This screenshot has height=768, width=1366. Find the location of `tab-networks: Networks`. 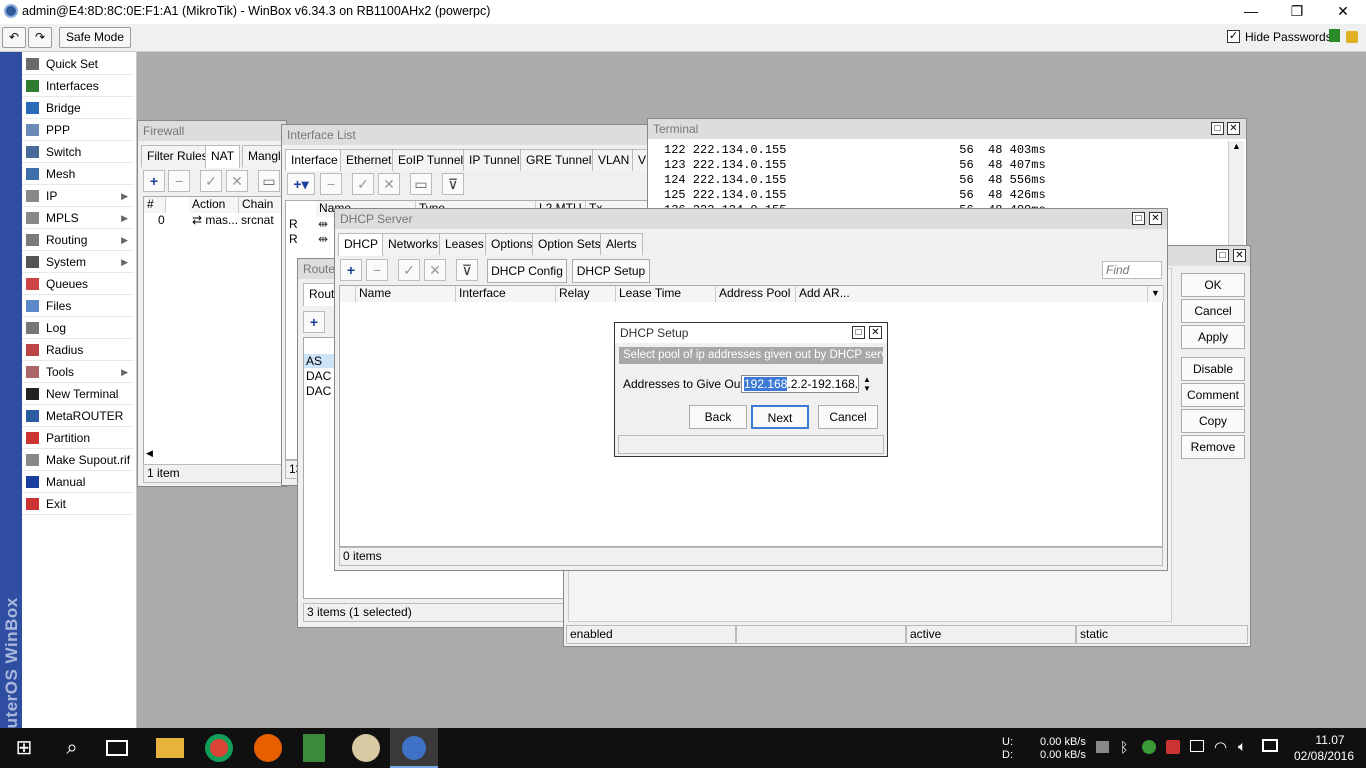

tab-networks: Networks is located at coordinates (413, 244).